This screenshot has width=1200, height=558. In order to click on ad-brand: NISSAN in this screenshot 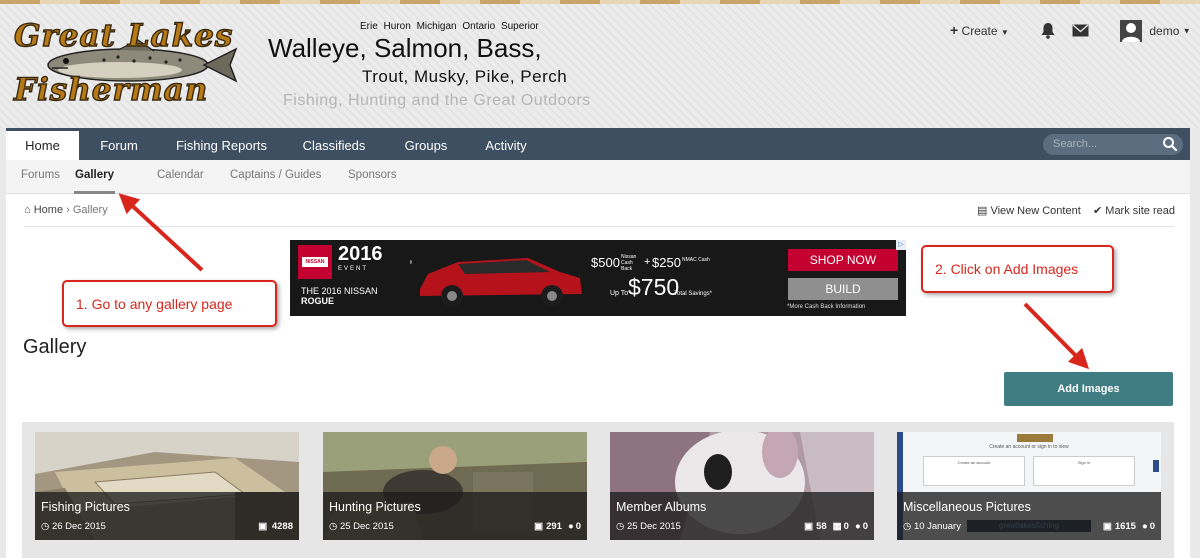, I will do `click(315, 262)`.